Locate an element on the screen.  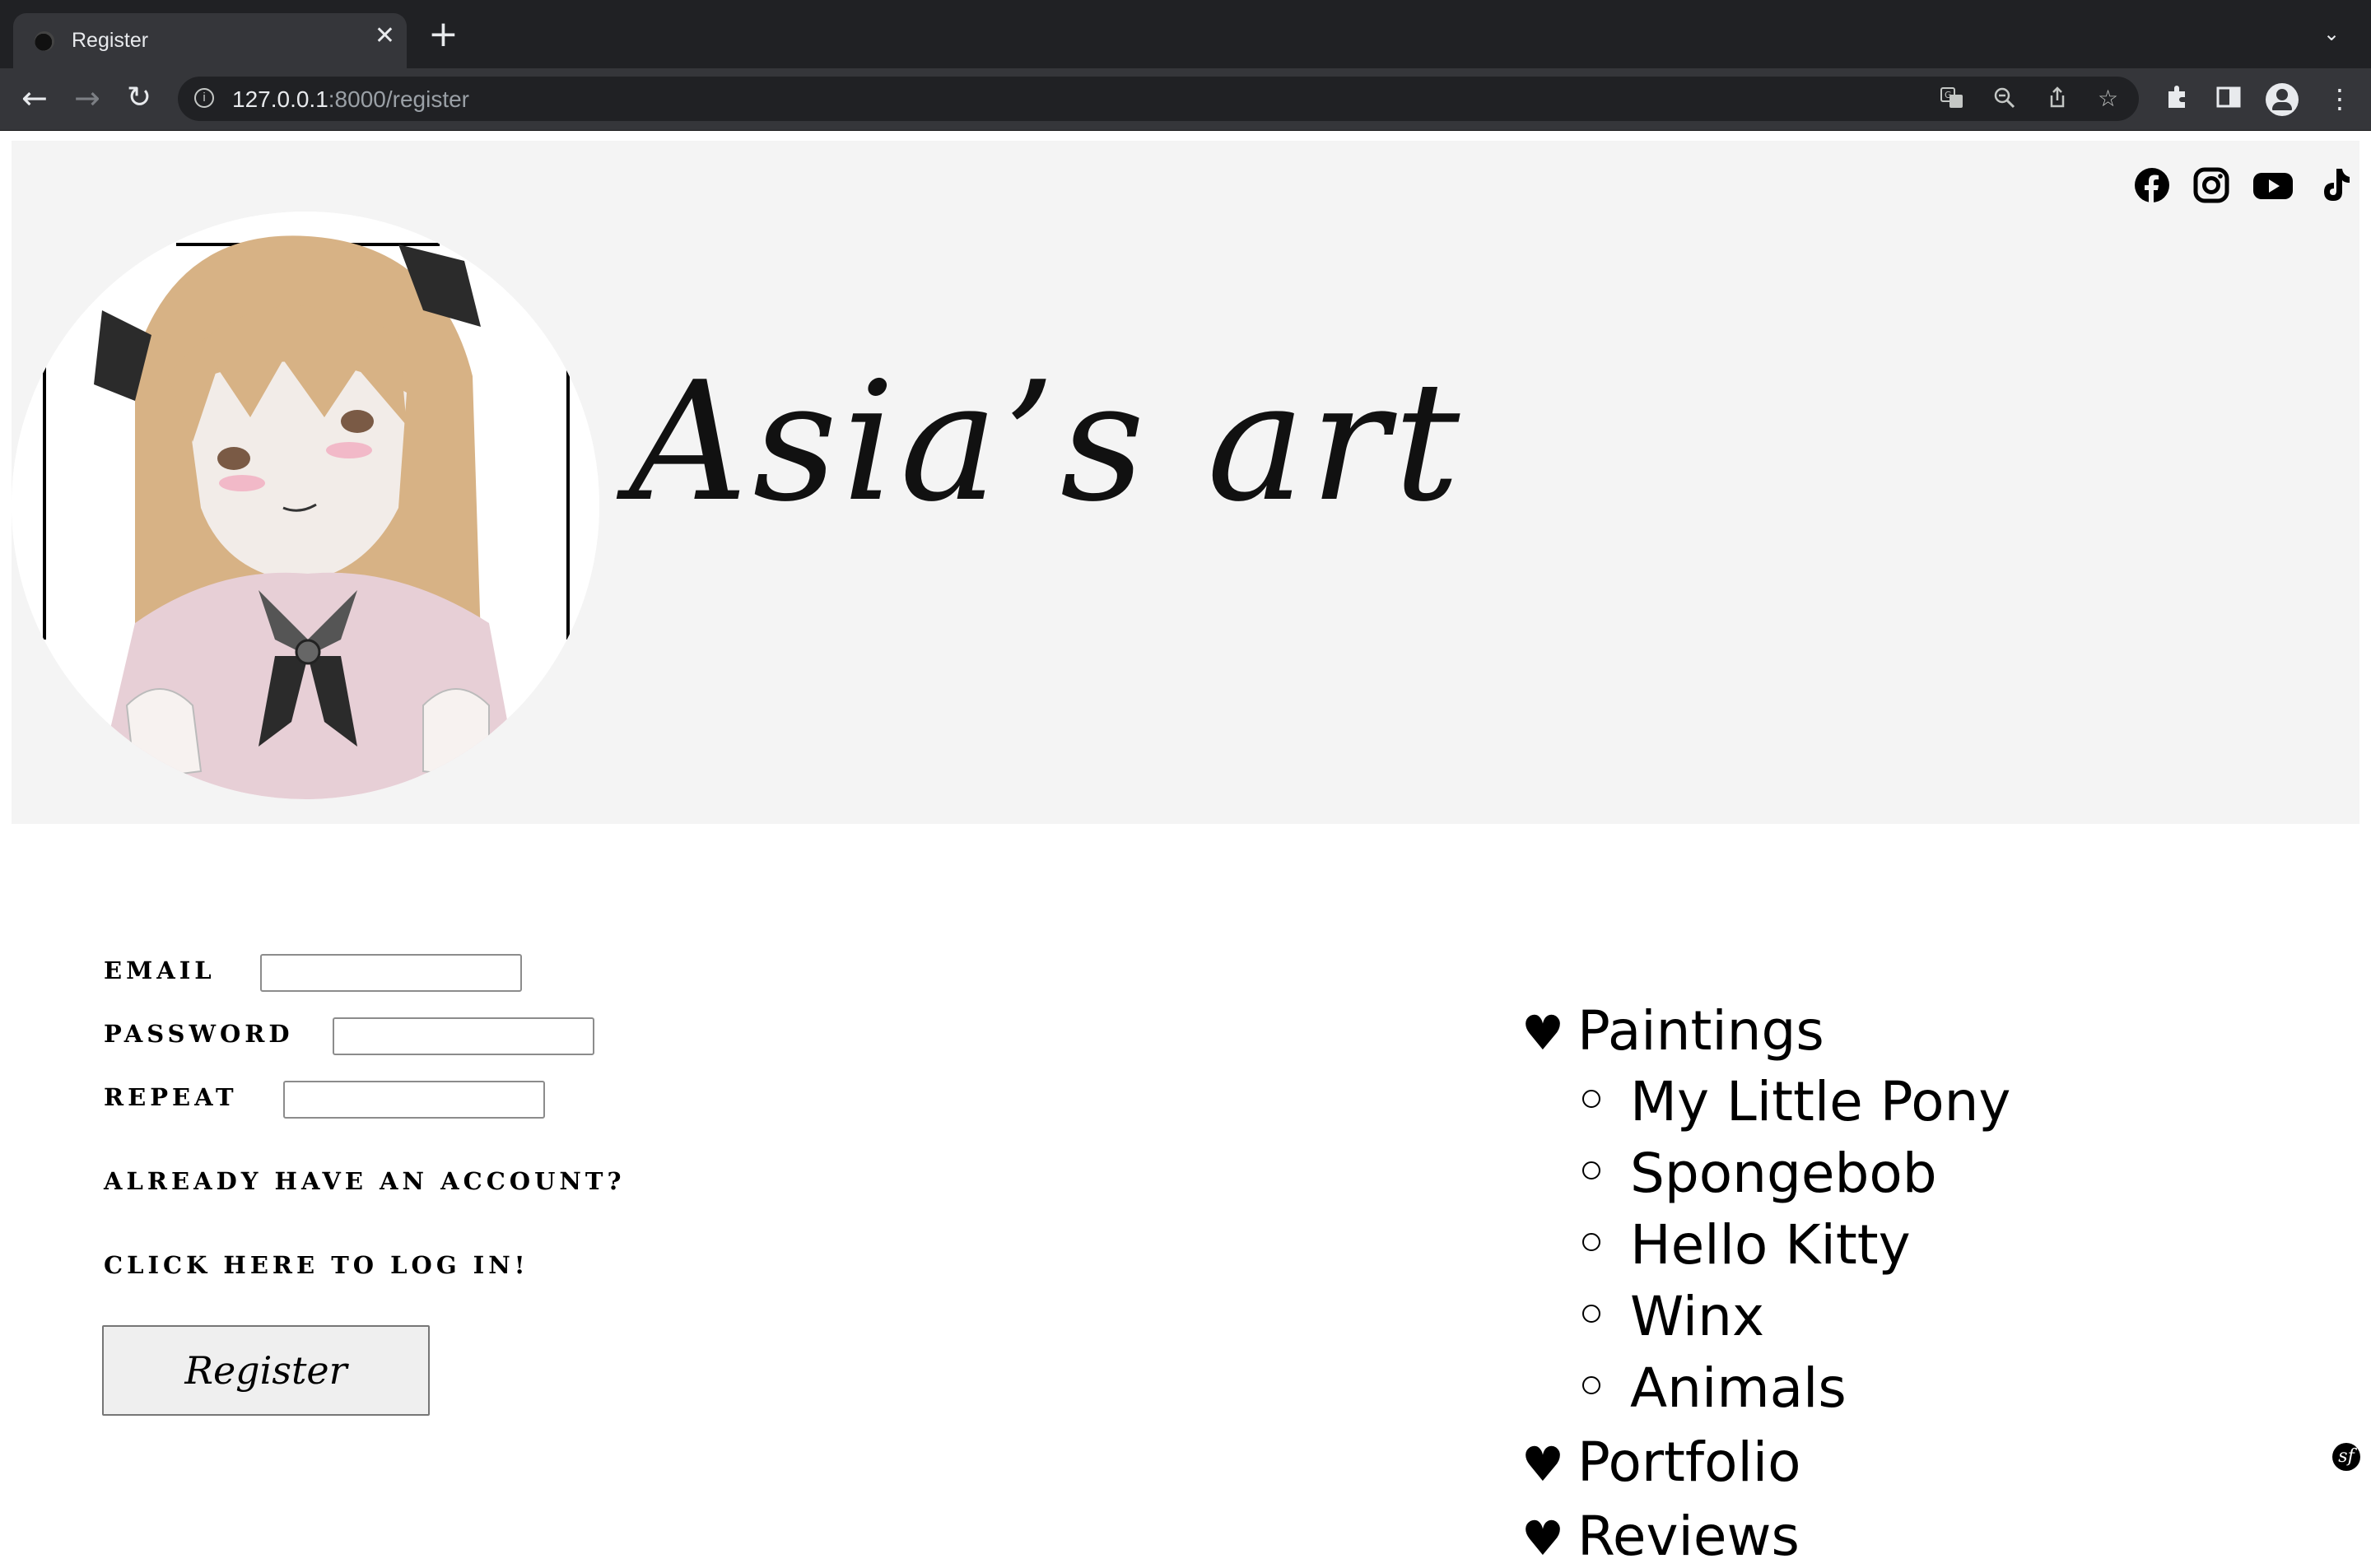
submenu-item-winx: Winx is located at coordinates (1673, 1316).